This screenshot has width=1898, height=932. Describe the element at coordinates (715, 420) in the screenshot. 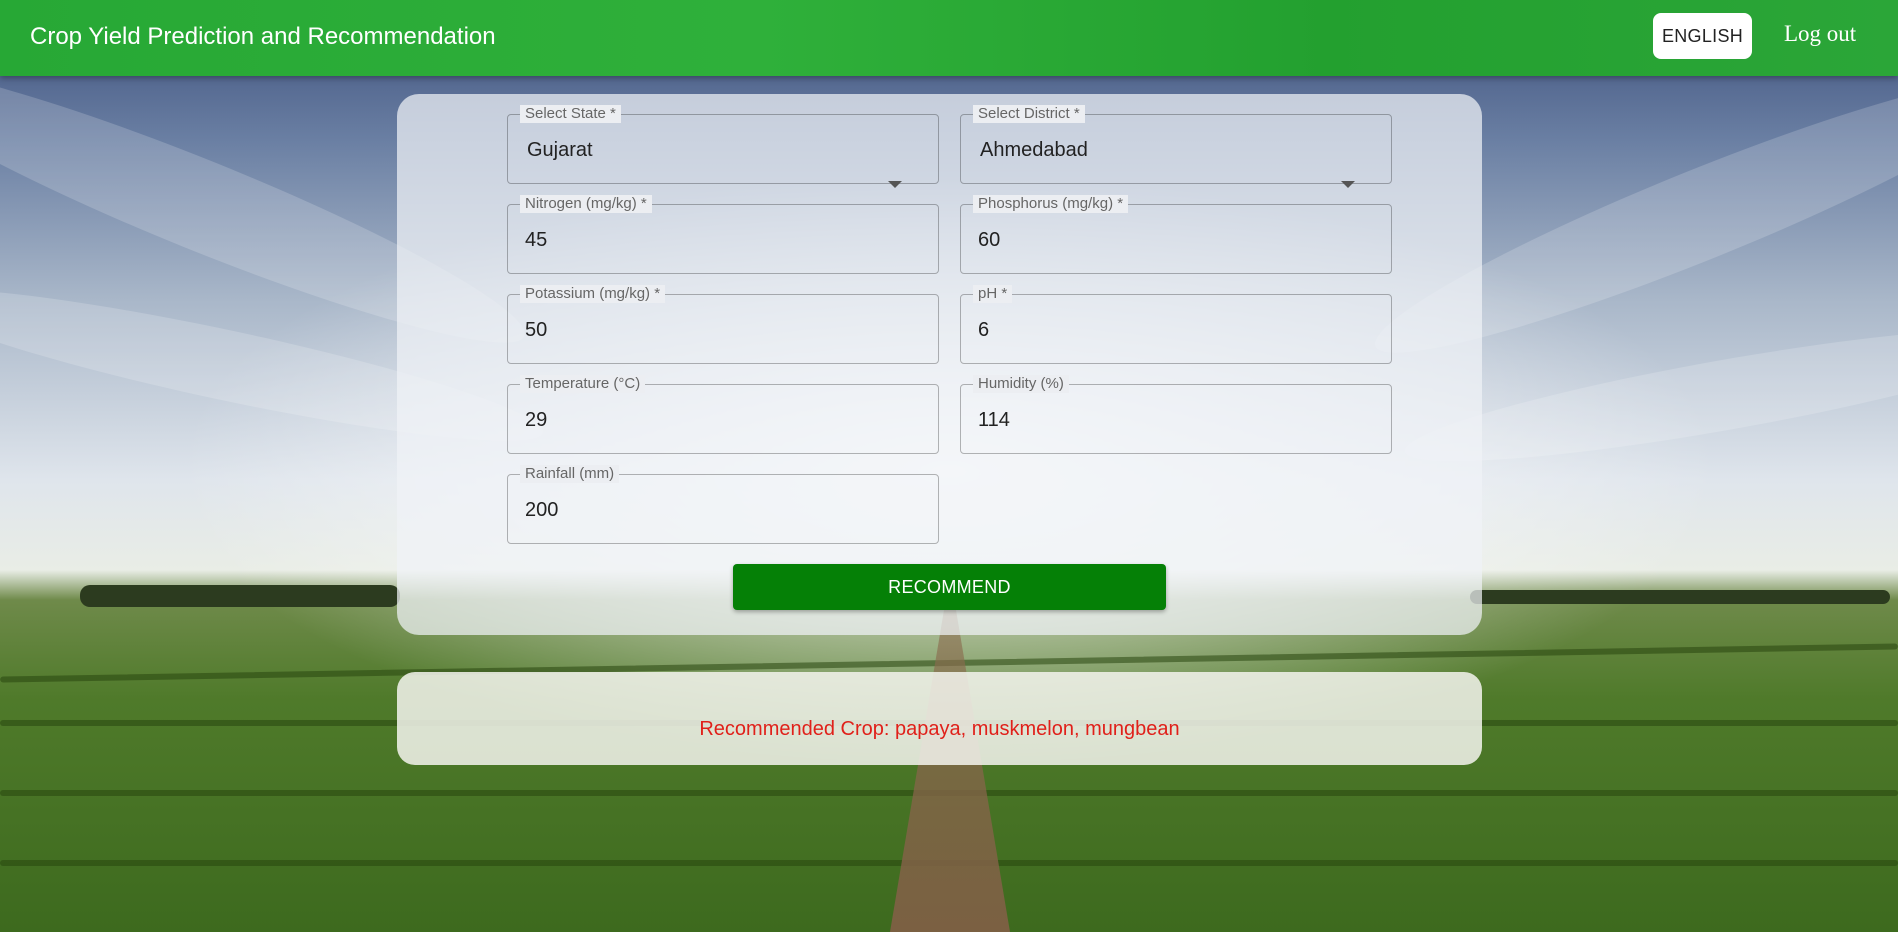

I see `temperature-input` at that location.